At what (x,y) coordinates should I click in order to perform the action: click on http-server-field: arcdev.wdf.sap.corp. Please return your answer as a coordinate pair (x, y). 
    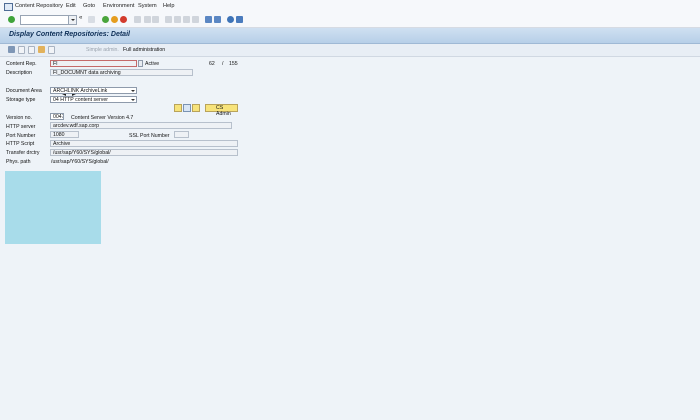
    Looking at the image, I should click on (141, 125).